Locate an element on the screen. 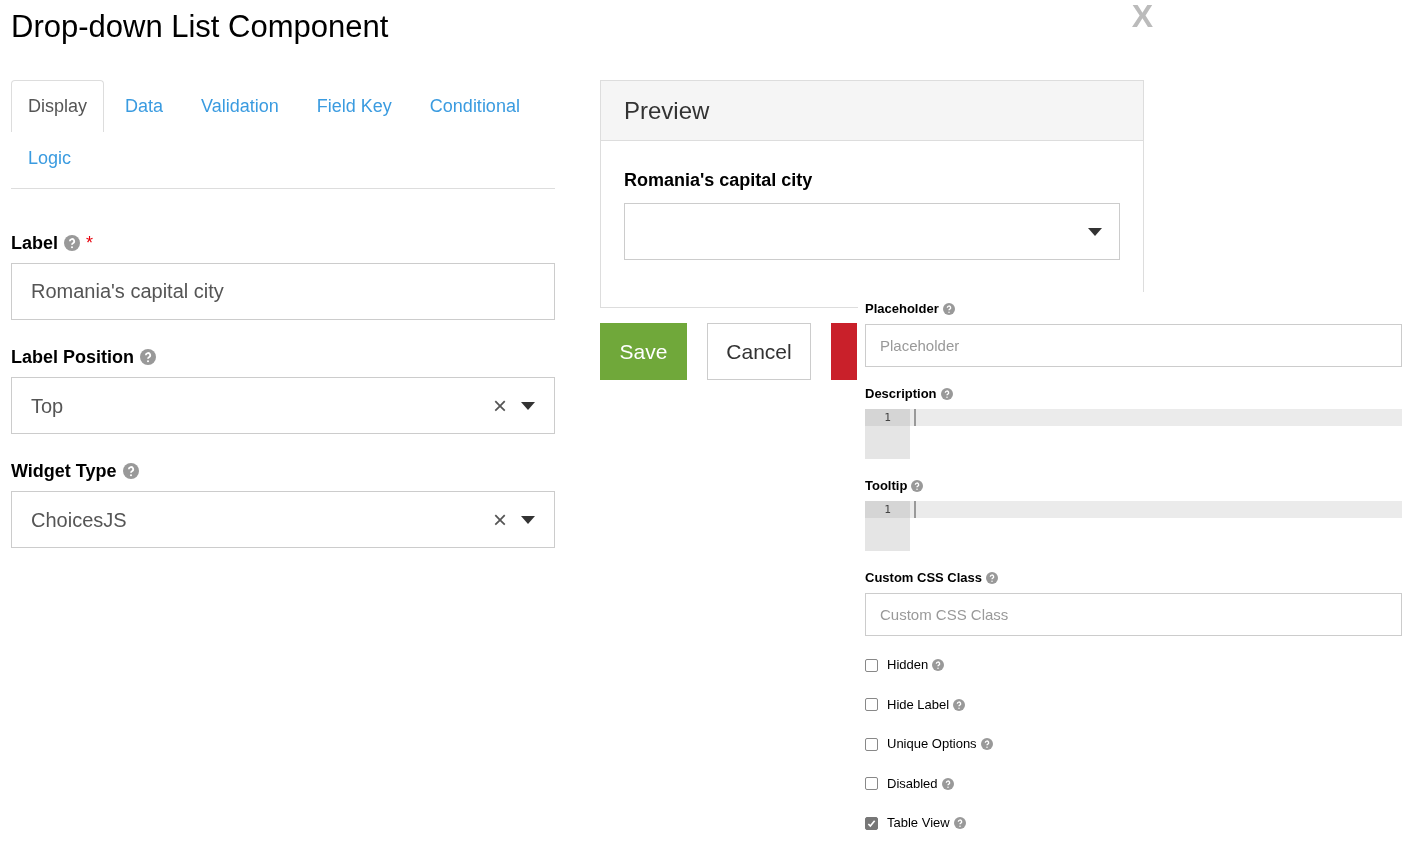 This screenshot has height=843, width=1417. checkbox-label: Hidden is located at coordinates (908, 665).